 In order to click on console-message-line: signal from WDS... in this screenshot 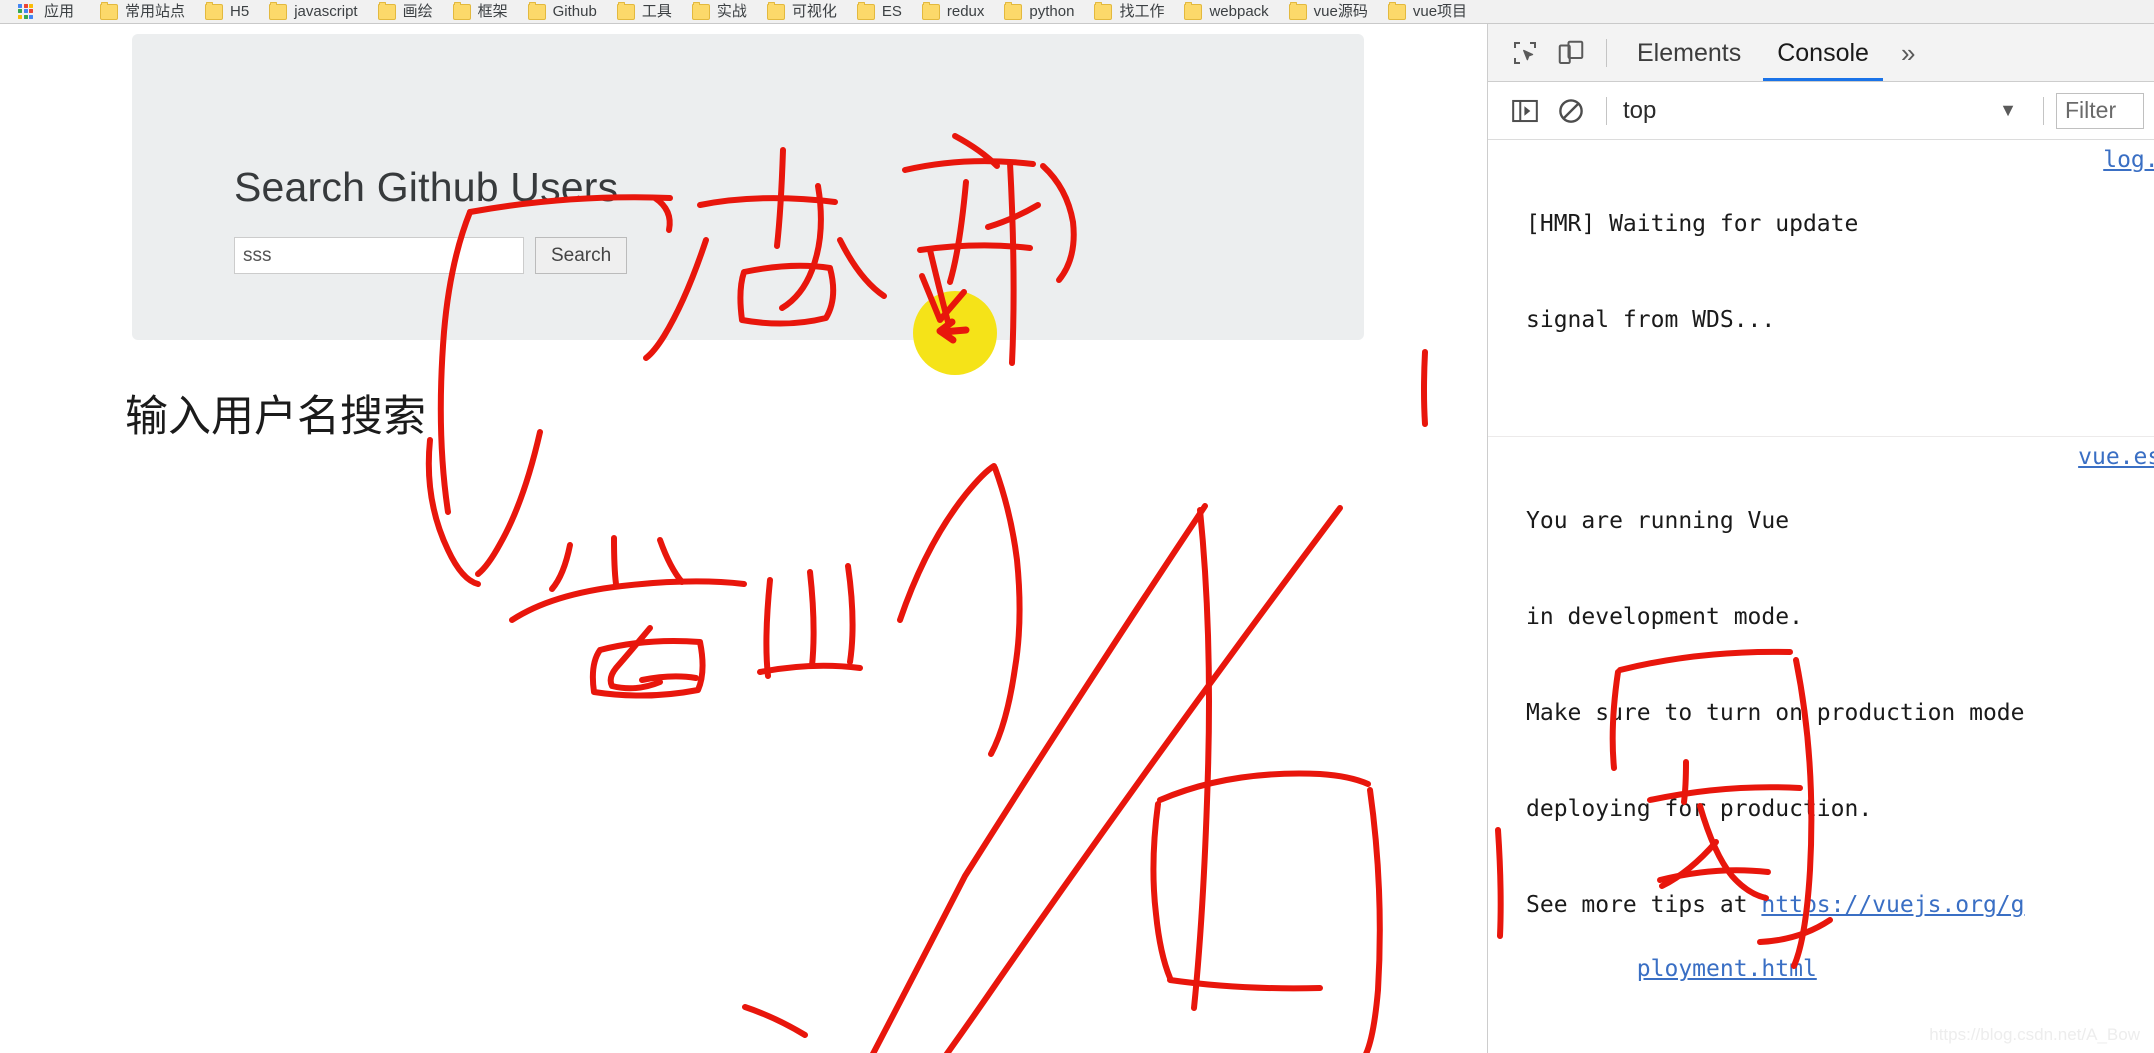, I will do `click(1651, 320)`.